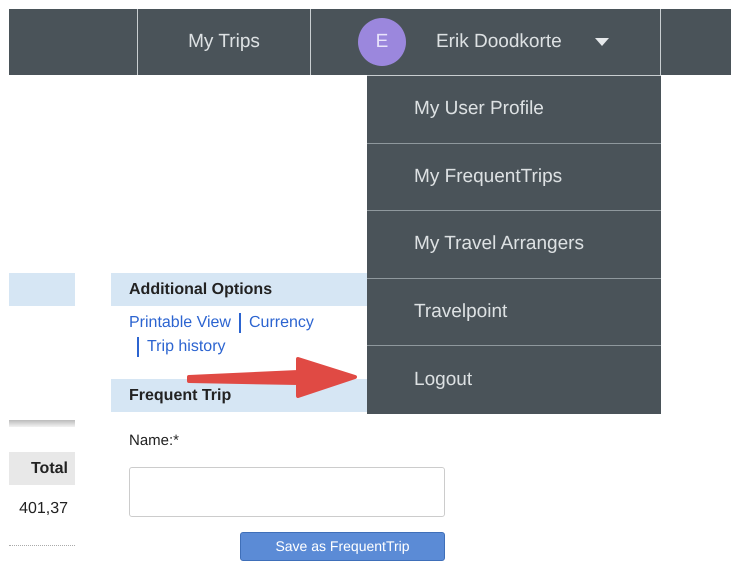 Image resolution: width=731 pixels, height=563 pixels. I want to click on menu-item: My FrequentTrips, so click(514, 177).